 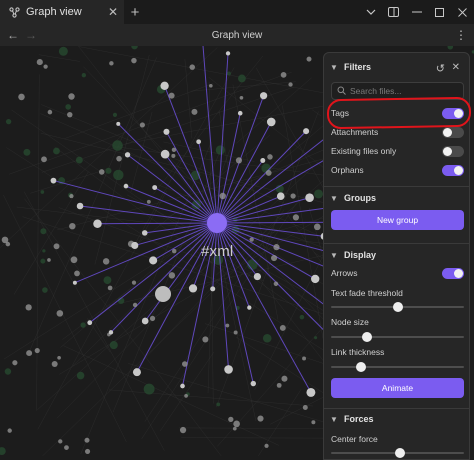 What do you see at coordinates (396, 67) in the screenshot?
I see `filters-section-header: ▼ Filters` at bounding box center [396, 67].